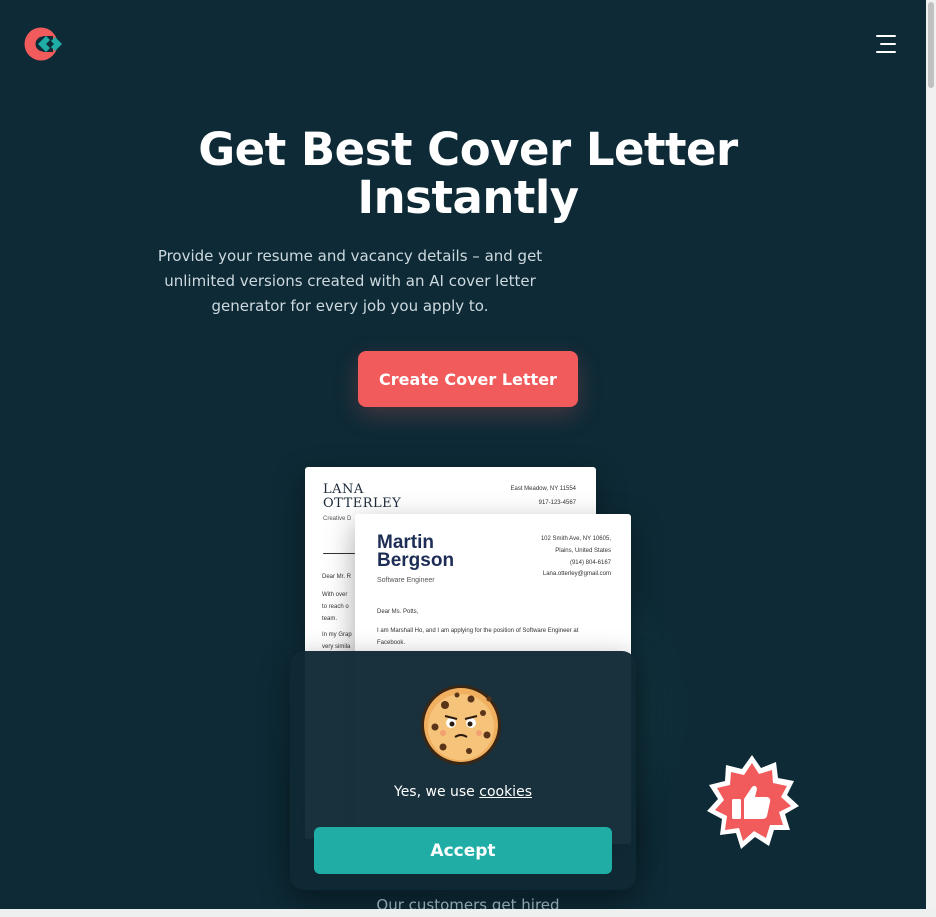 The height and width of the screenshot is (917, 936). I want to click on preview-front-contact-1: 102 Smith Ave, NY 10605,, so click(575, 539).